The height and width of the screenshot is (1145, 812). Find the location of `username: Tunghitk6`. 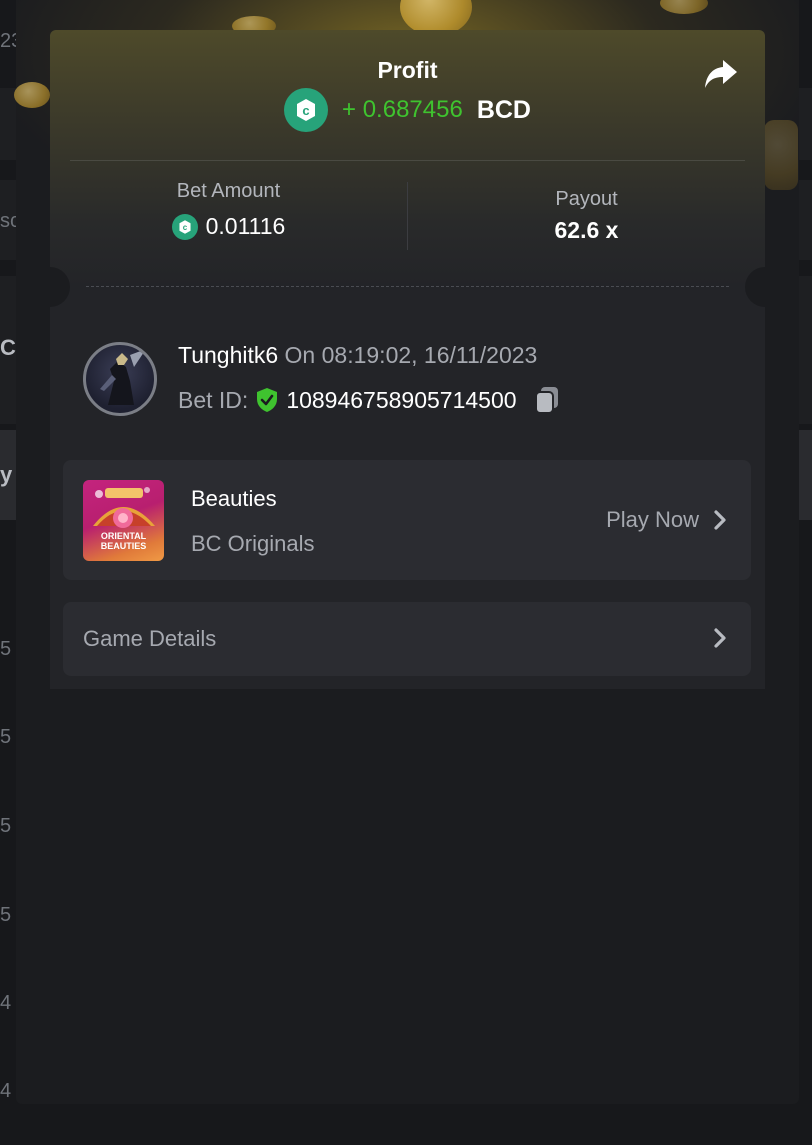

username: Tunghitk6 is located at coordinates (228, 355).